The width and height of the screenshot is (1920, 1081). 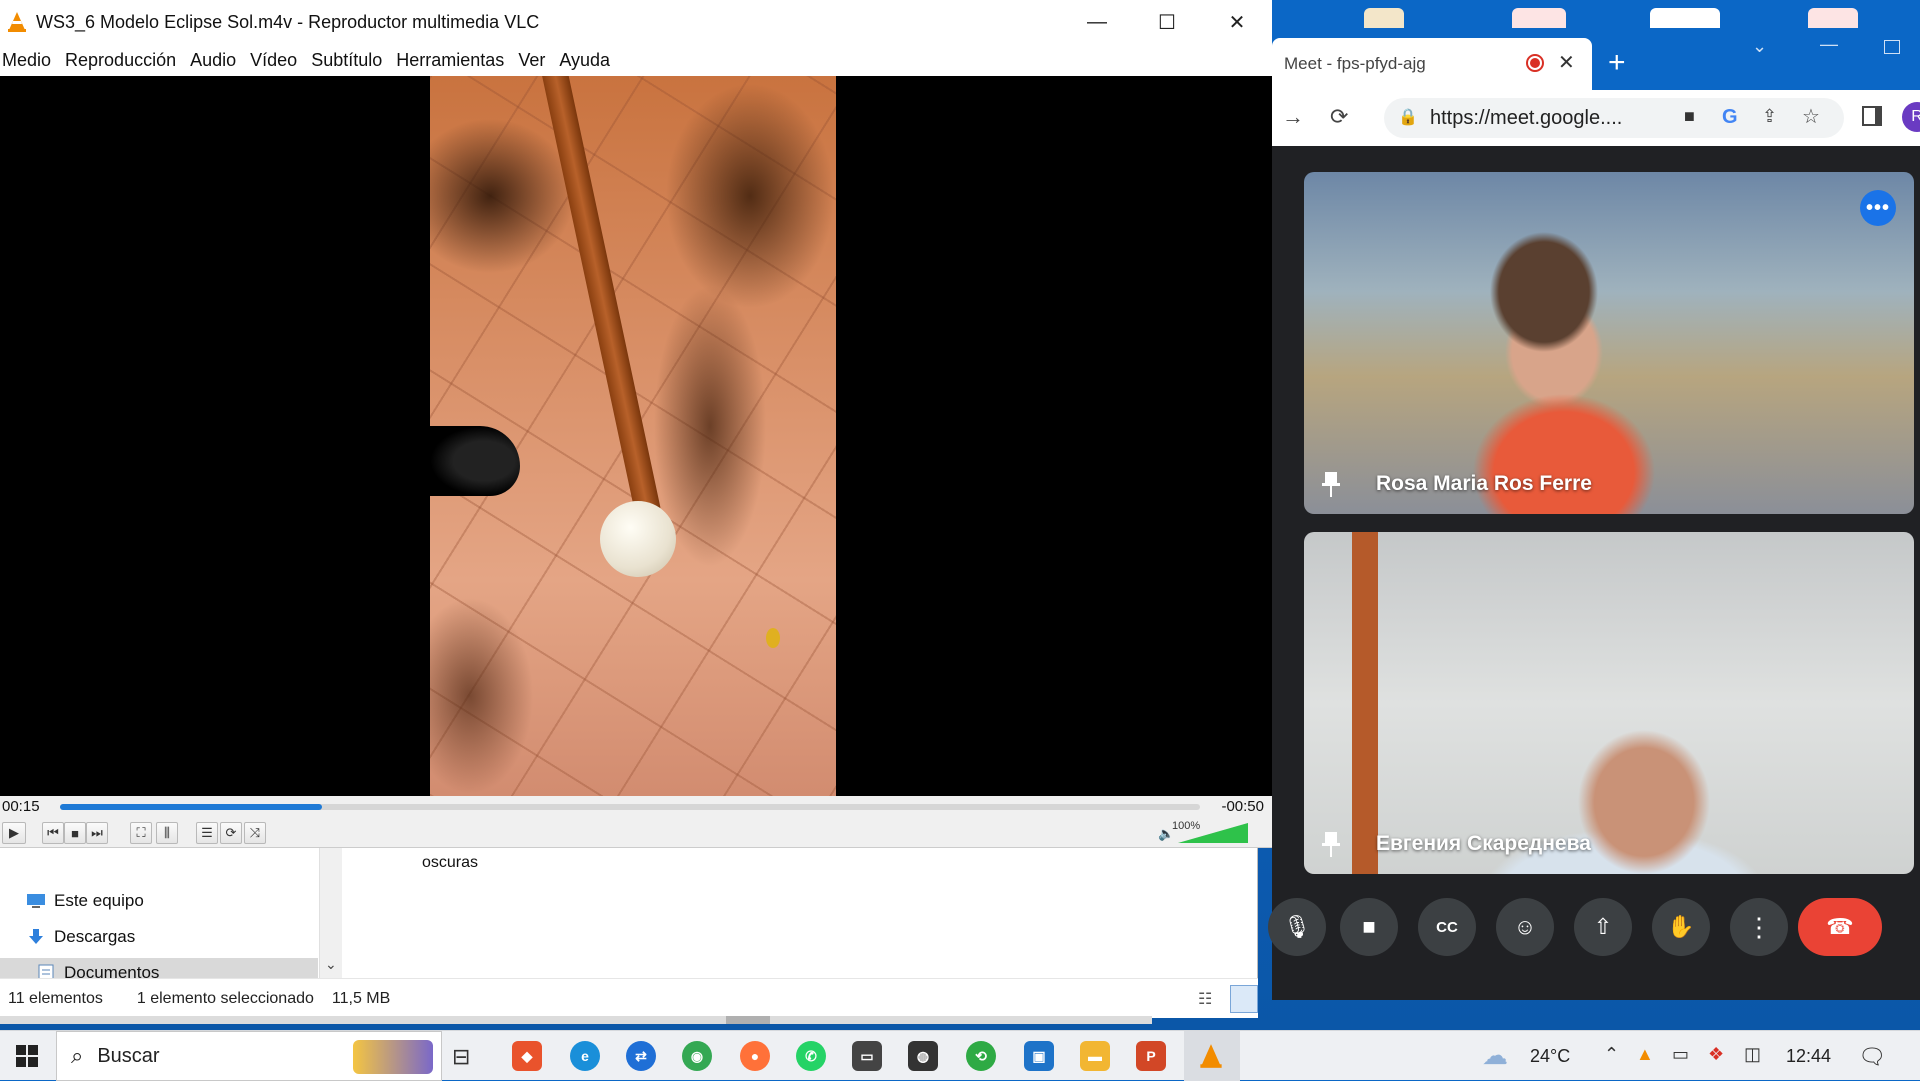 What do you see at coordinates (1617, 63) in the screenshot?
I see `new-tab-icon: +` at bounding box center [1617, 63].